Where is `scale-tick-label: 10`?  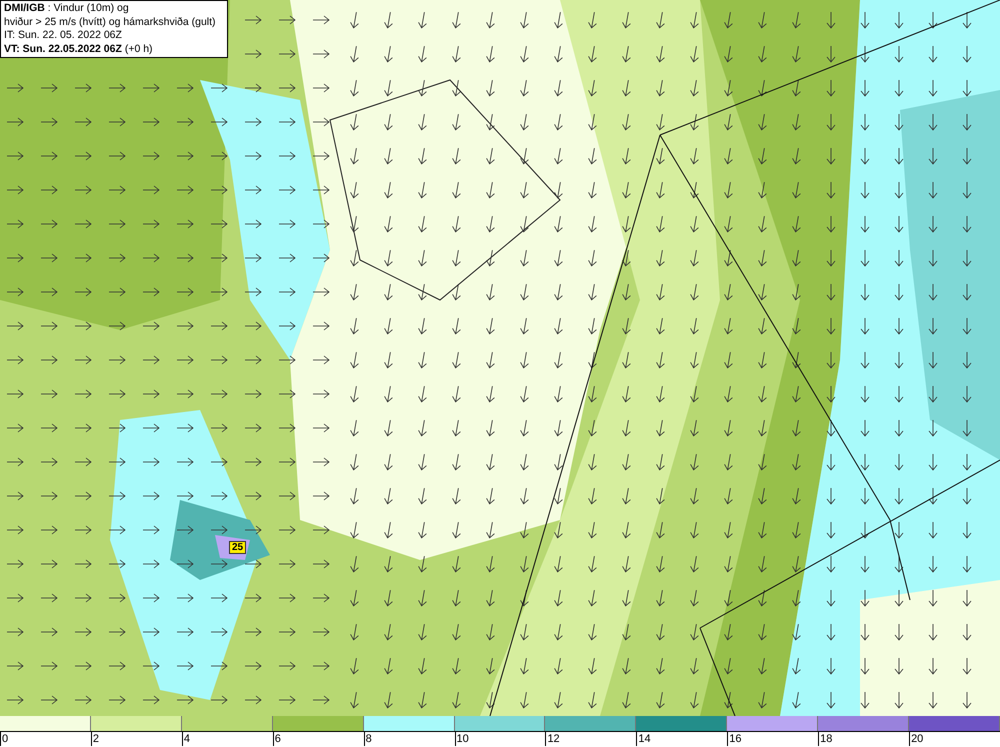
scale-tick-label: 10 is located at coordinates (462, 739).